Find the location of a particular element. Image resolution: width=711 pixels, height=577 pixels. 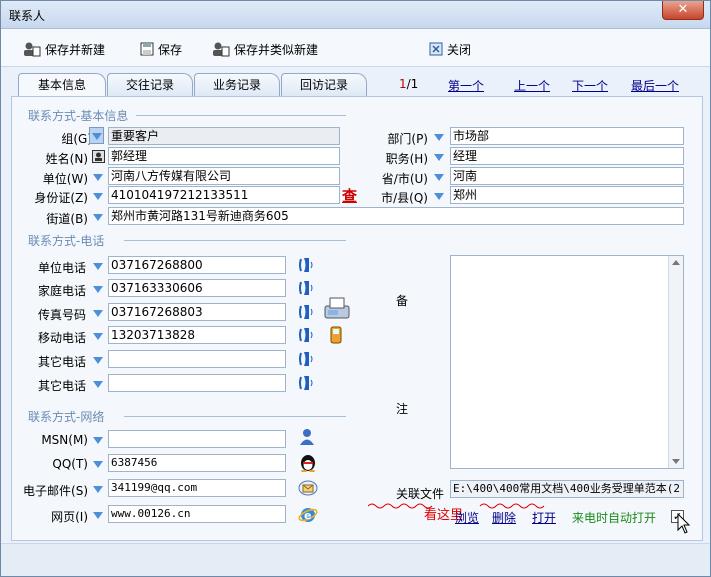

notes-label-bottom: 注 is located at coordinates (402, 409).